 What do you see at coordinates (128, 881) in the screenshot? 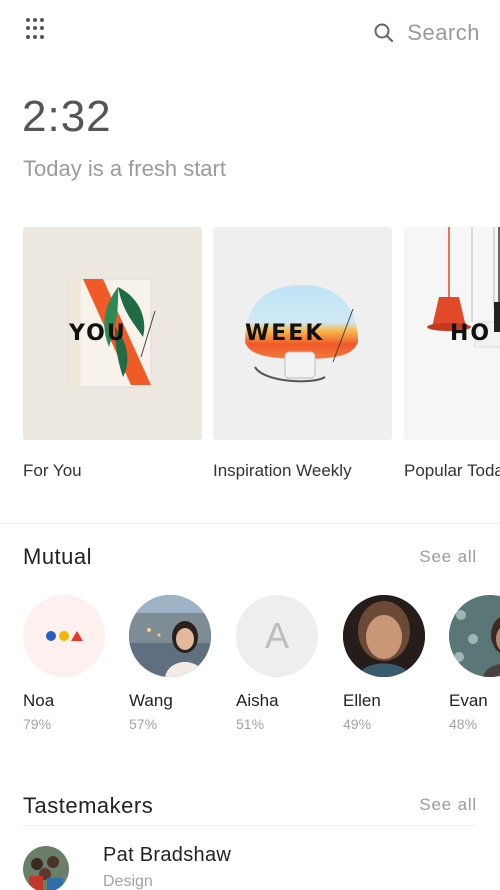
I see `tastemaker-category: Design` at bounding box center [128, 881].